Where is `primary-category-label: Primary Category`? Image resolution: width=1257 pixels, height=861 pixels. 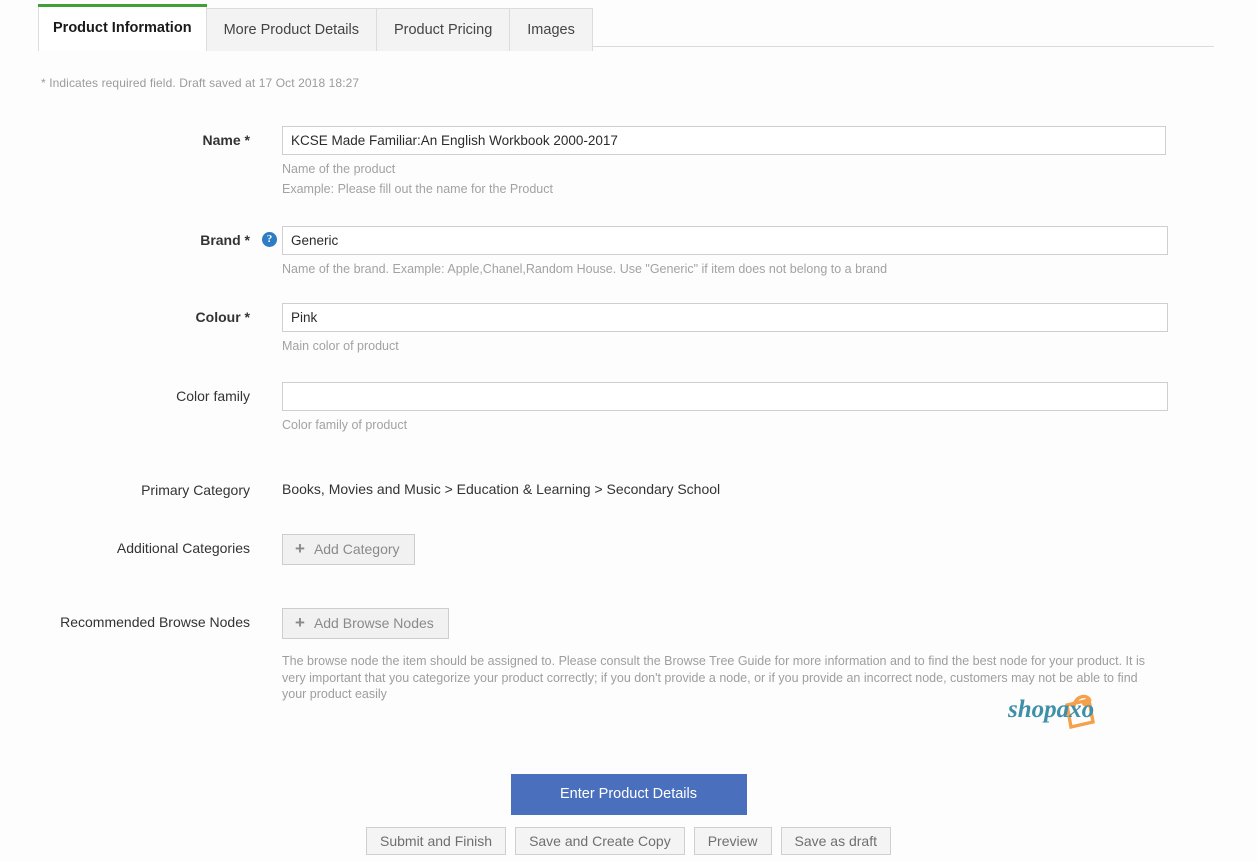 primary-category-label: Primary Category is located at coordinates (195, 489).